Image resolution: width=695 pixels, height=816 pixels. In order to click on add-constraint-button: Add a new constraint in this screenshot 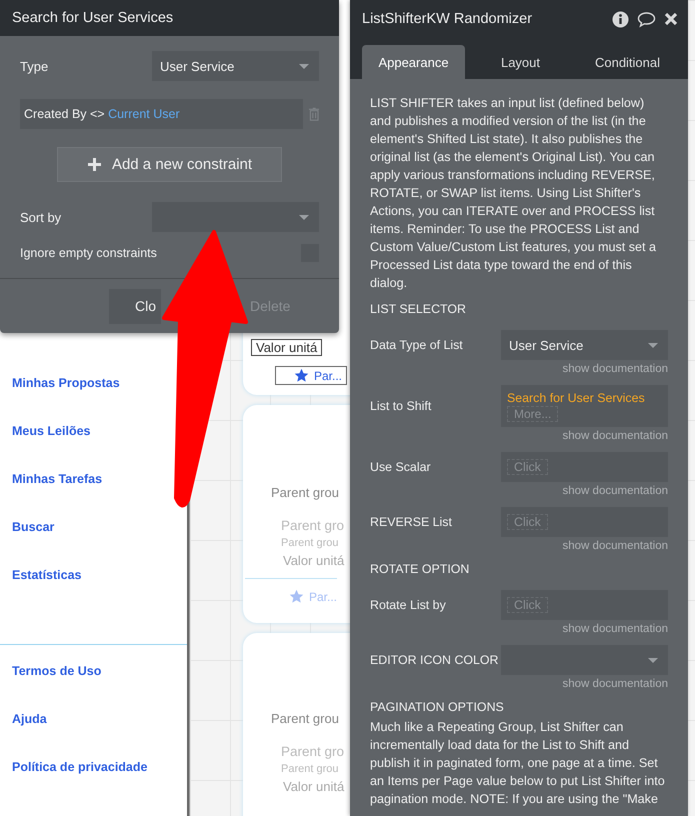, I will do `click(169, 164)`.